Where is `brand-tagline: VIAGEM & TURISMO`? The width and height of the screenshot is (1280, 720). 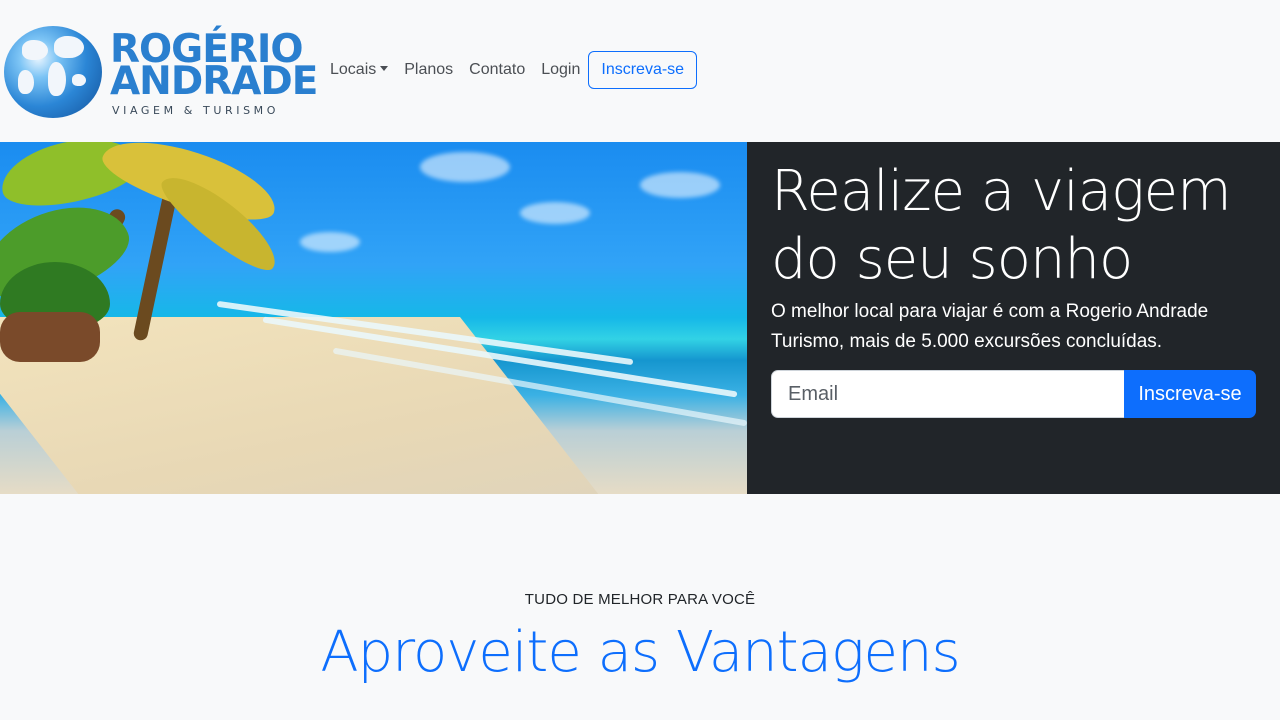 brand-tagline: VIAGEM & TURISMO is located at coordinates (196, 110).